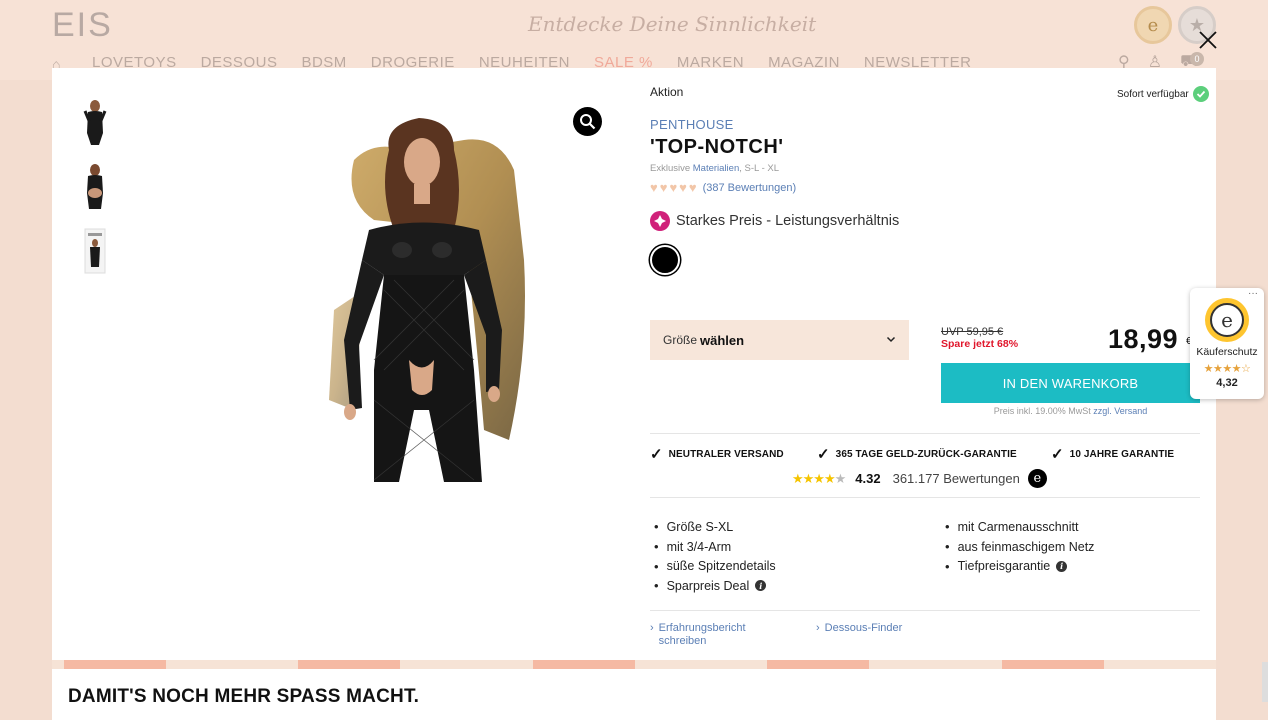  What do you see at coordinates (672, 24) in the screenshot?
I see `site-slogan: Entdecke Deine Sinnlichkeit` at bounding box center [672, 24].